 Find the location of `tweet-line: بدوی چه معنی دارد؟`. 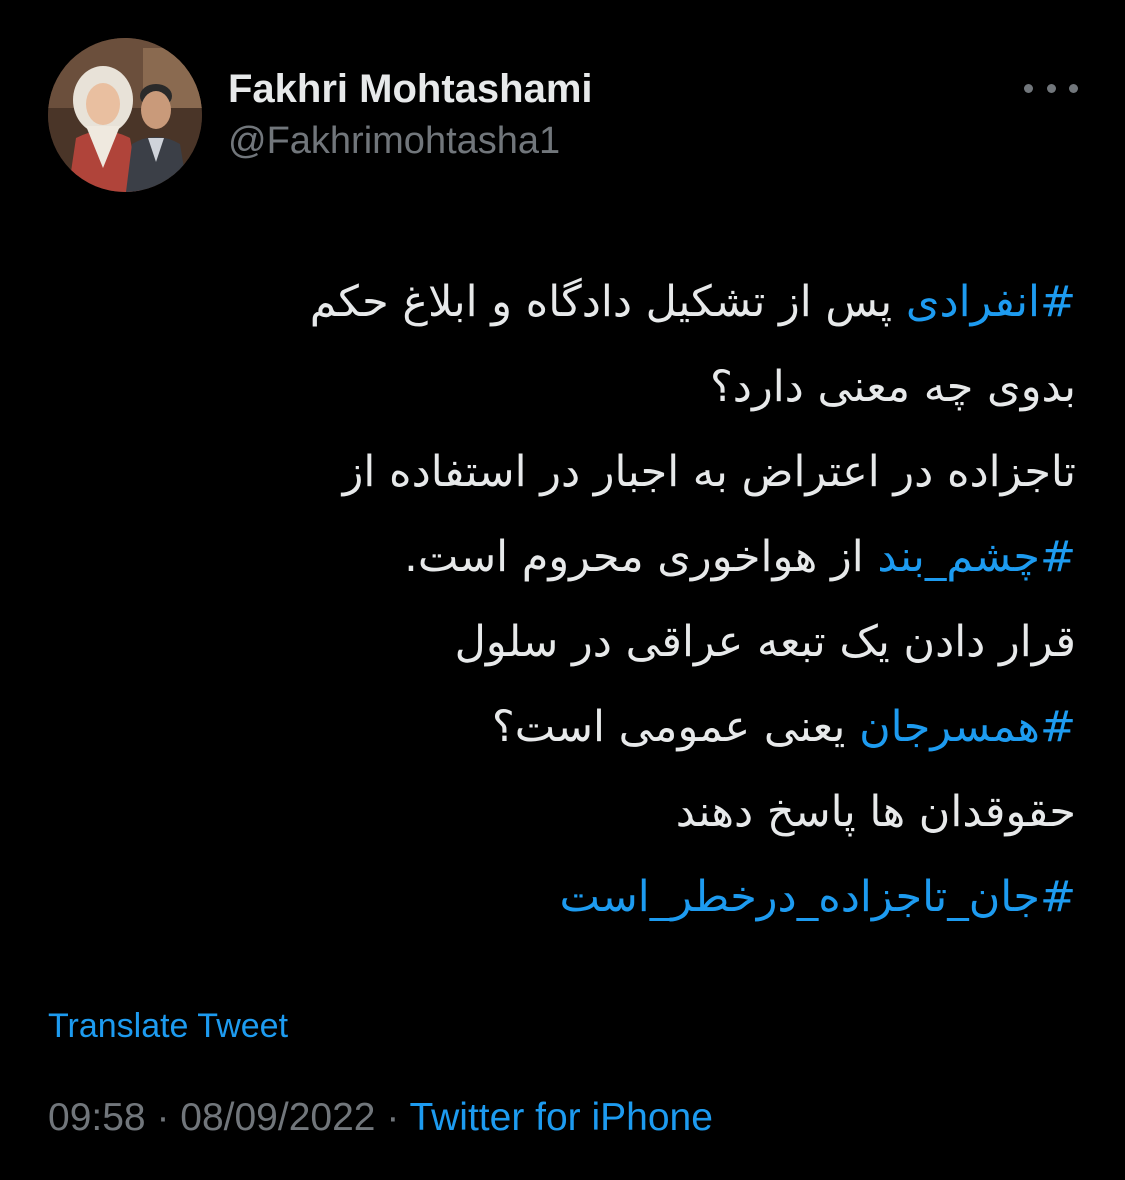

tweet-line: بدوی چه معنی دارد؟ is located at coordinates (562, 387).